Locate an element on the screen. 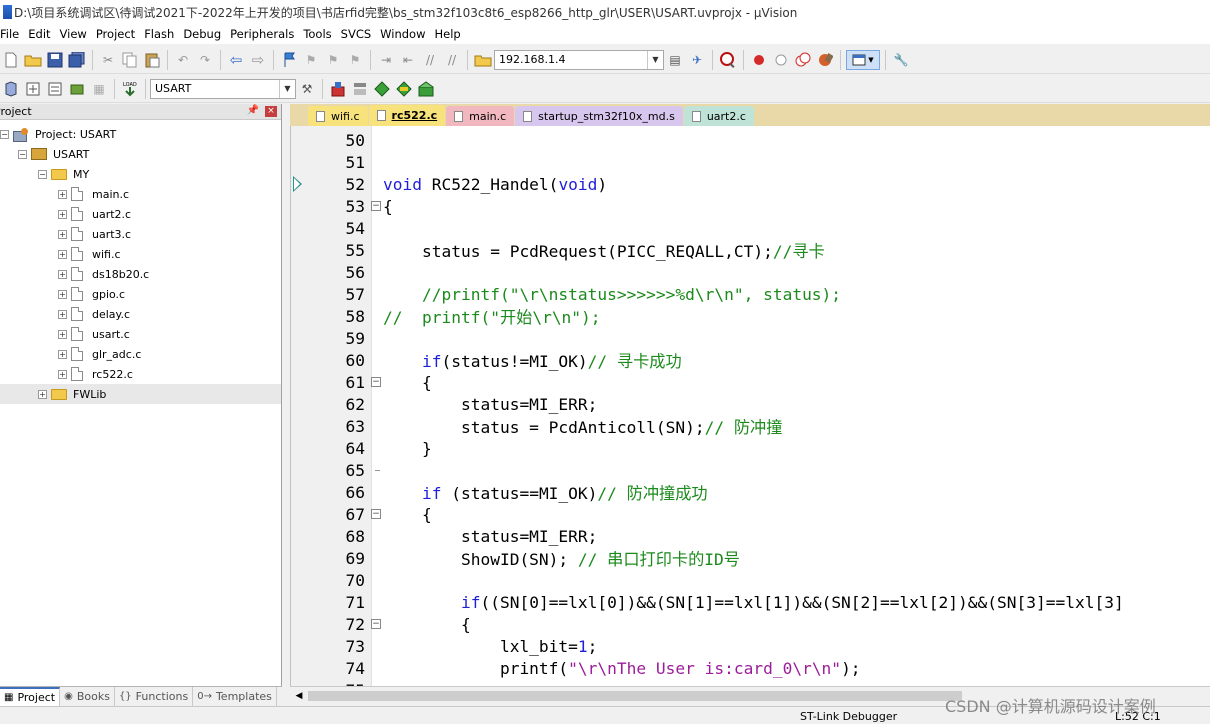  editor-tab-uart2-c: uart2.c is located at coordinates (718, 116).